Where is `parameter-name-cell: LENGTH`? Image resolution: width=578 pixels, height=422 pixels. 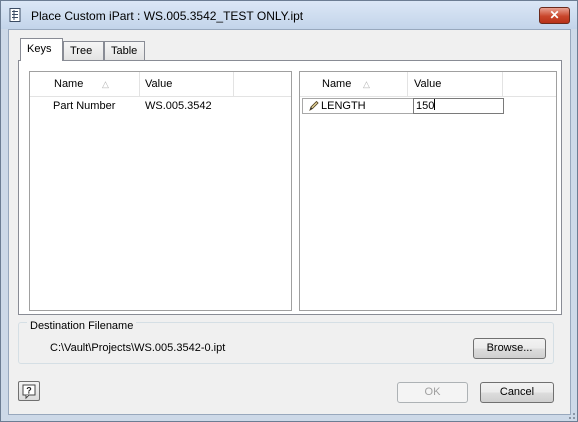
parameter-name-cell: LENGTH is located at coordinates (343, 106).